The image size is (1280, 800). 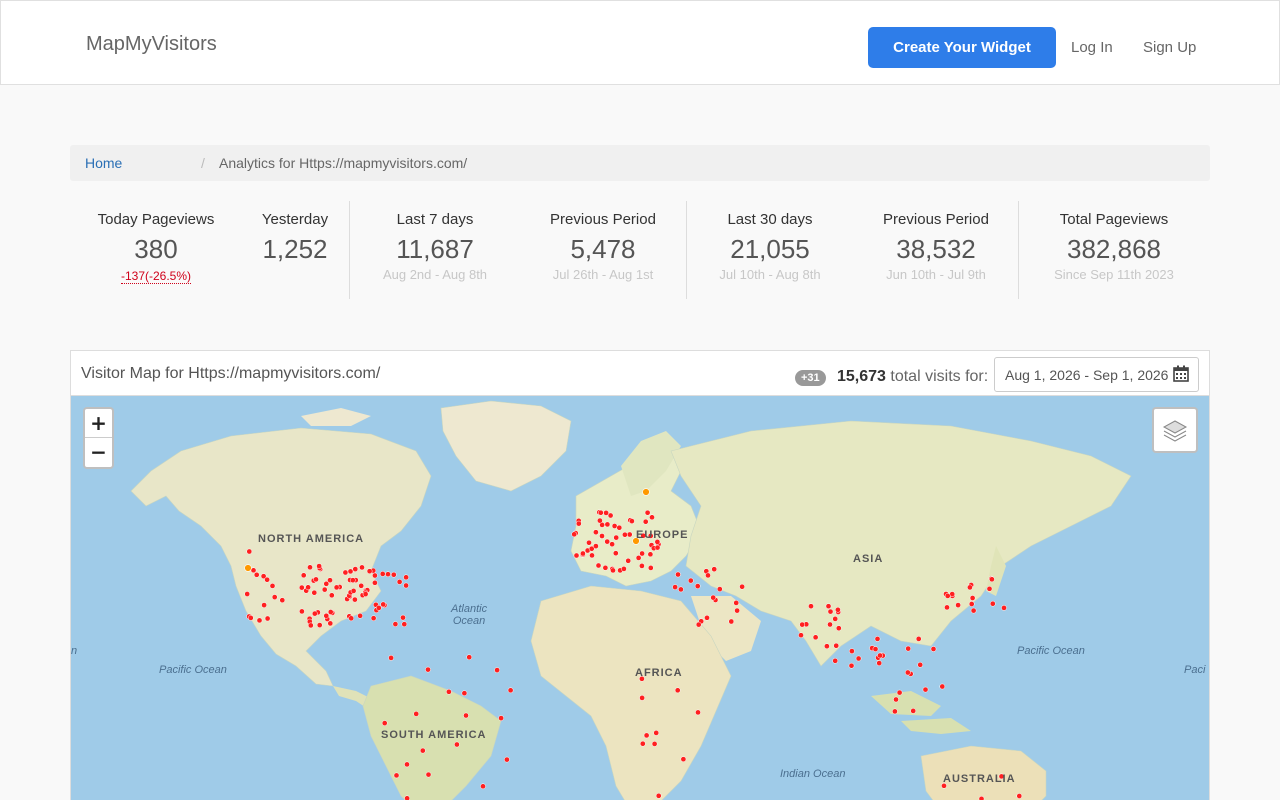 What do you see at coordinates (1181, 373) in the screenshot?
I see `calendar-icon` at bounding box center [1181, 373].